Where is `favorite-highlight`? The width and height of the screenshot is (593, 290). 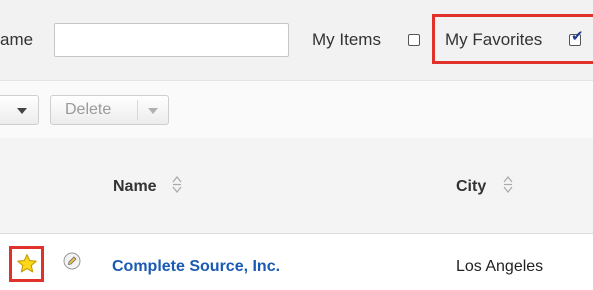 favorite-highlight is located at coordinates (26, 264).